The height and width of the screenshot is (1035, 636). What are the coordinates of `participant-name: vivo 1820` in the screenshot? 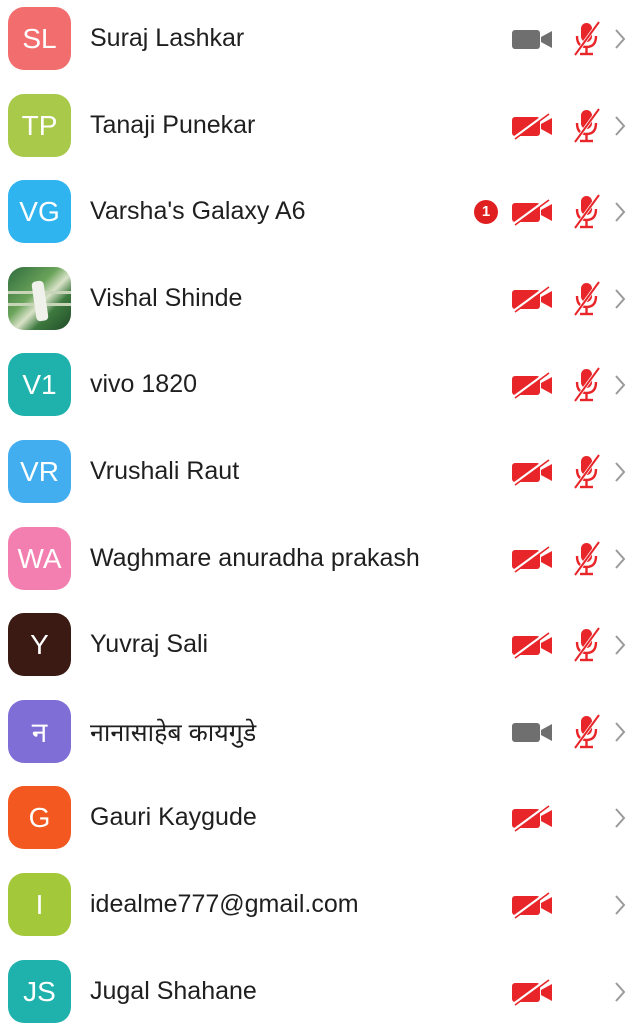 It's located at (144, 384).